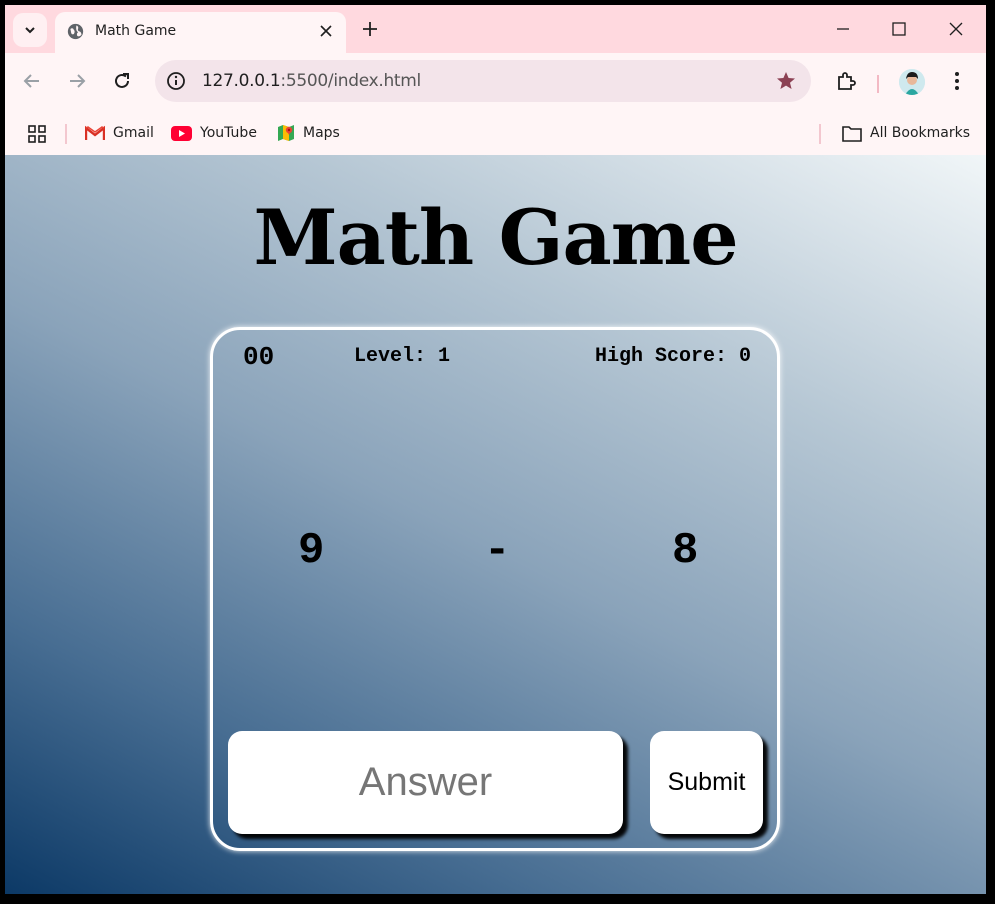 Image resolution: width=995 pixels, height=904 pixels. Describe the element at coordinates (241, 81) in the screenshot. I see `url-host: 127.0.0.1` at that location.